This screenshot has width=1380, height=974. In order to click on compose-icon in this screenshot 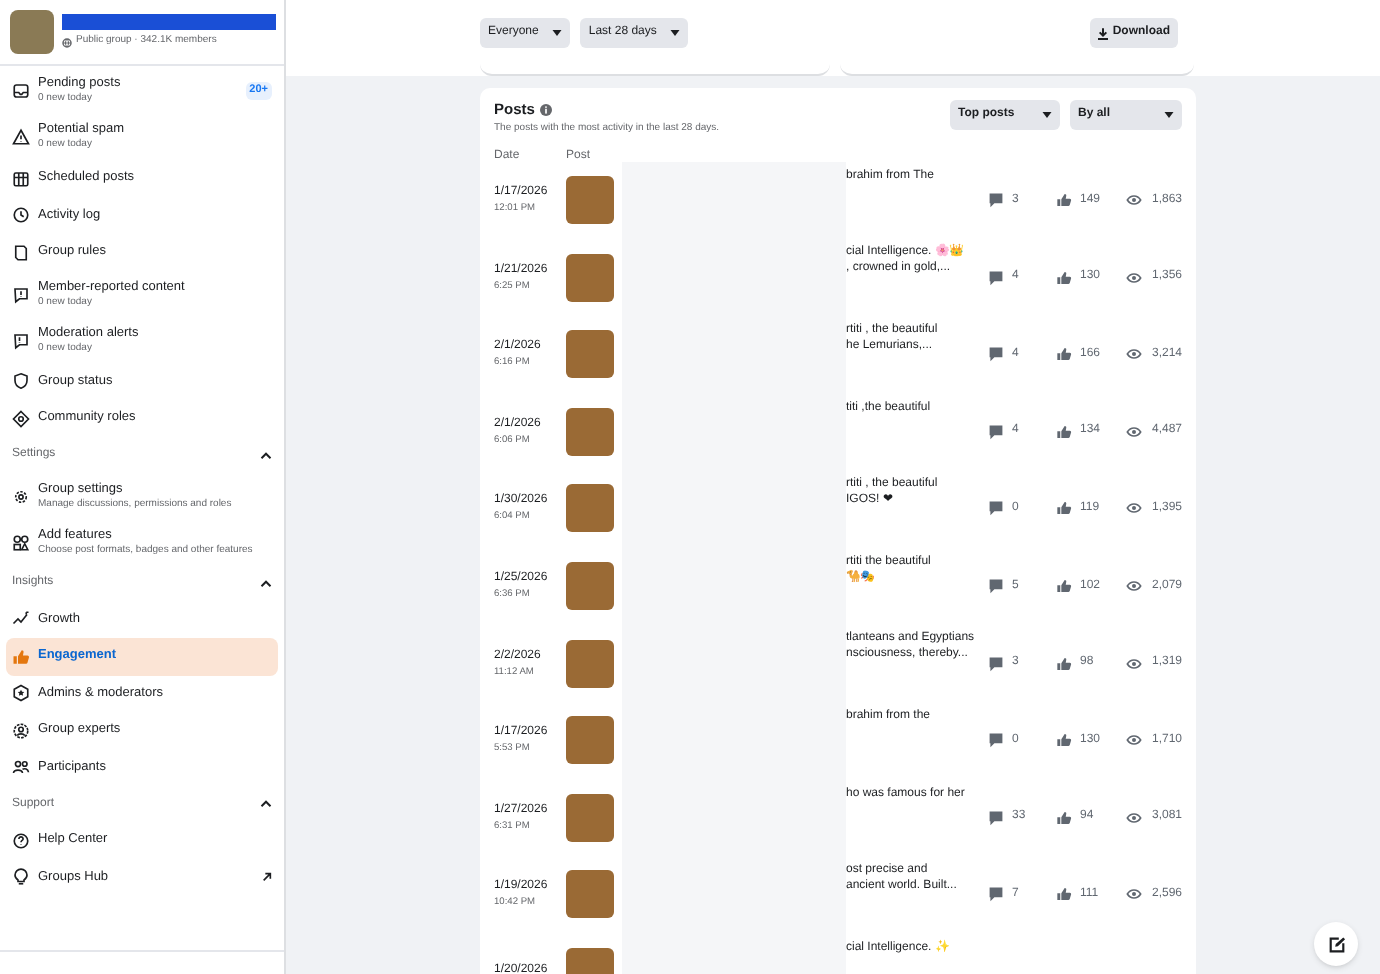, I will do `click(1336, 944)`.